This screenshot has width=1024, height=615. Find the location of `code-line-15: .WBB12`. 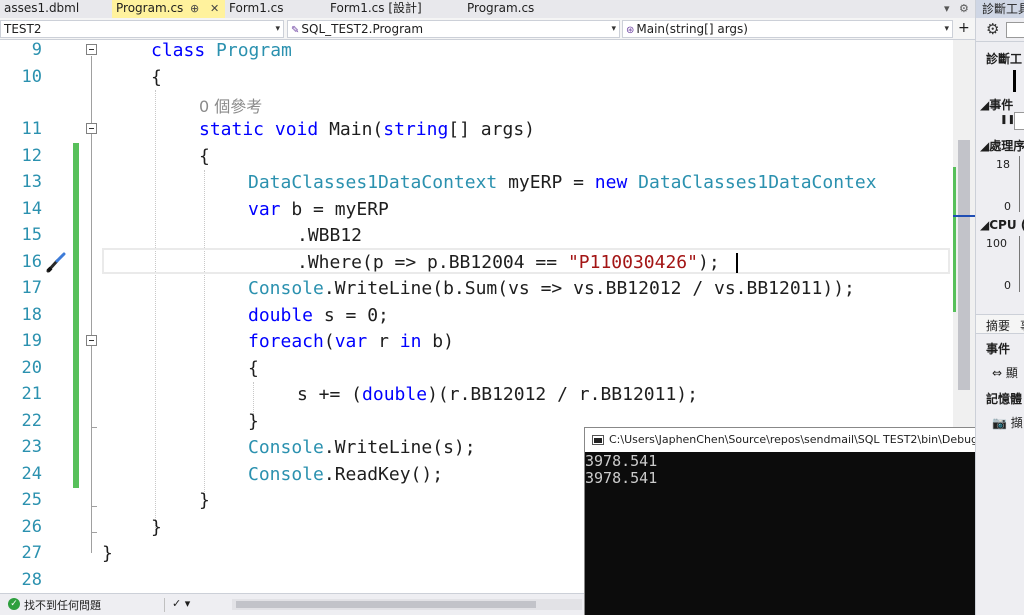

code-line-15: .WBB12 is located at coordinates (330, 235).